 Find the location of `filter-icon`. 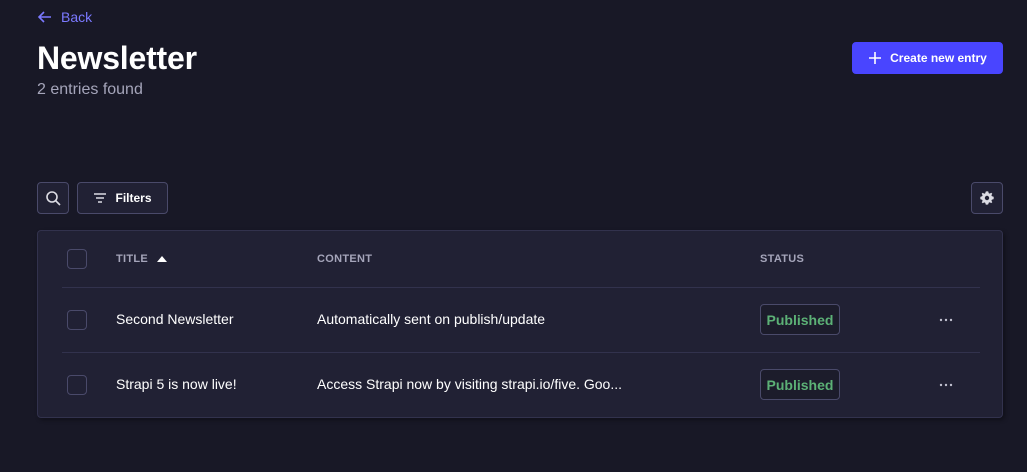

filter-icon is located at coordinates (100, 198).